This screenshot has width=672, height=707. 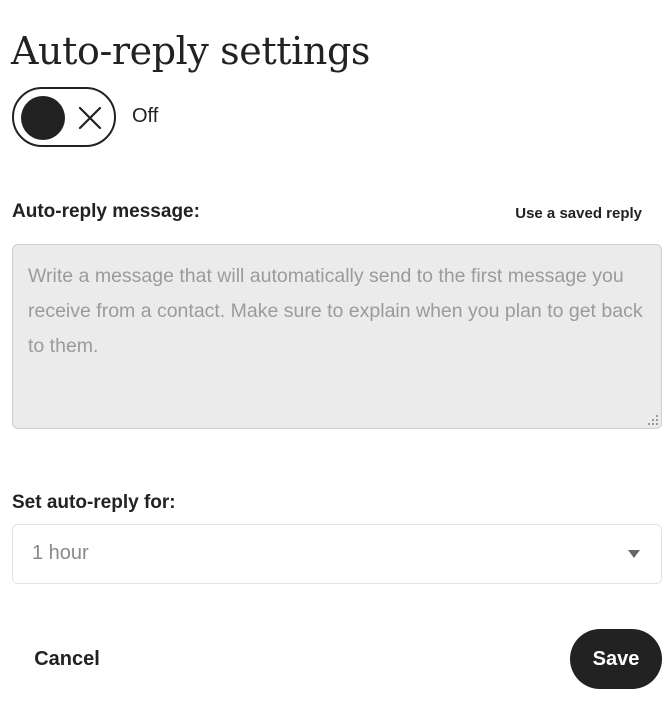 What do you see at coordinates (653, 420) in the screenshot?
I see `resize-handle-icon` at bounding box center [653, 420].